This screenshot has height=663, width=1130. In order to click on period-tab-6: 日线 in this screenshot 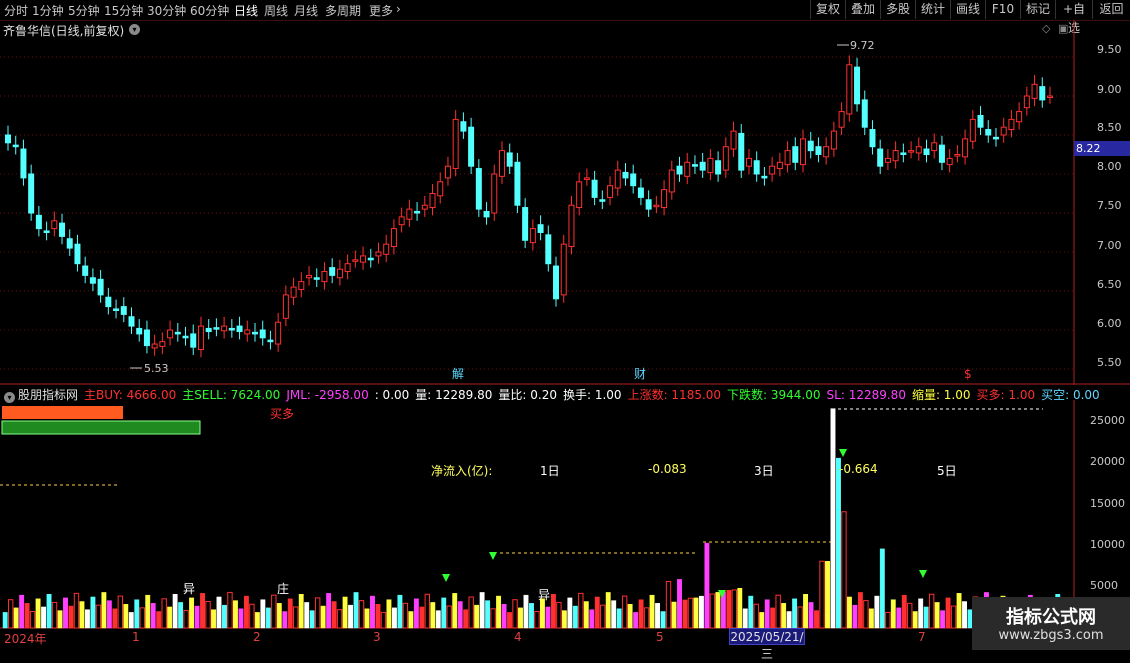, I will do `click(246, 10)`.